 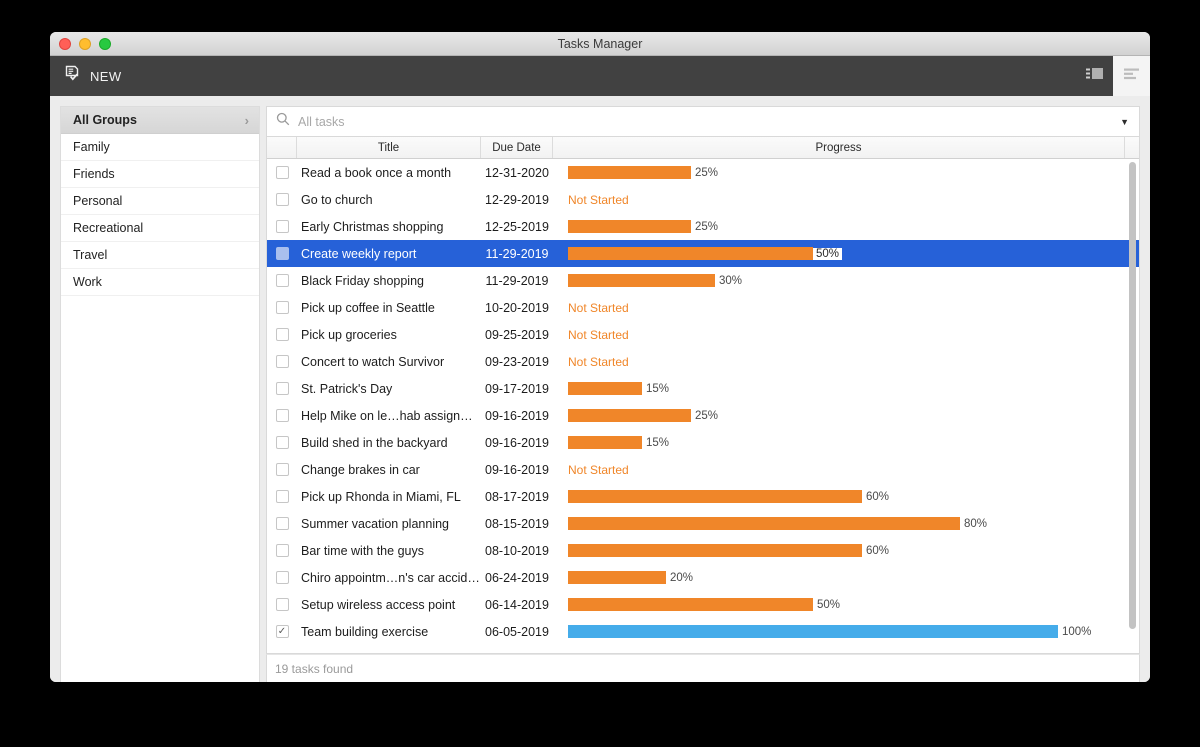 I want to click on checkbox-checked-icon: ✓, so click(x=282, y=631).